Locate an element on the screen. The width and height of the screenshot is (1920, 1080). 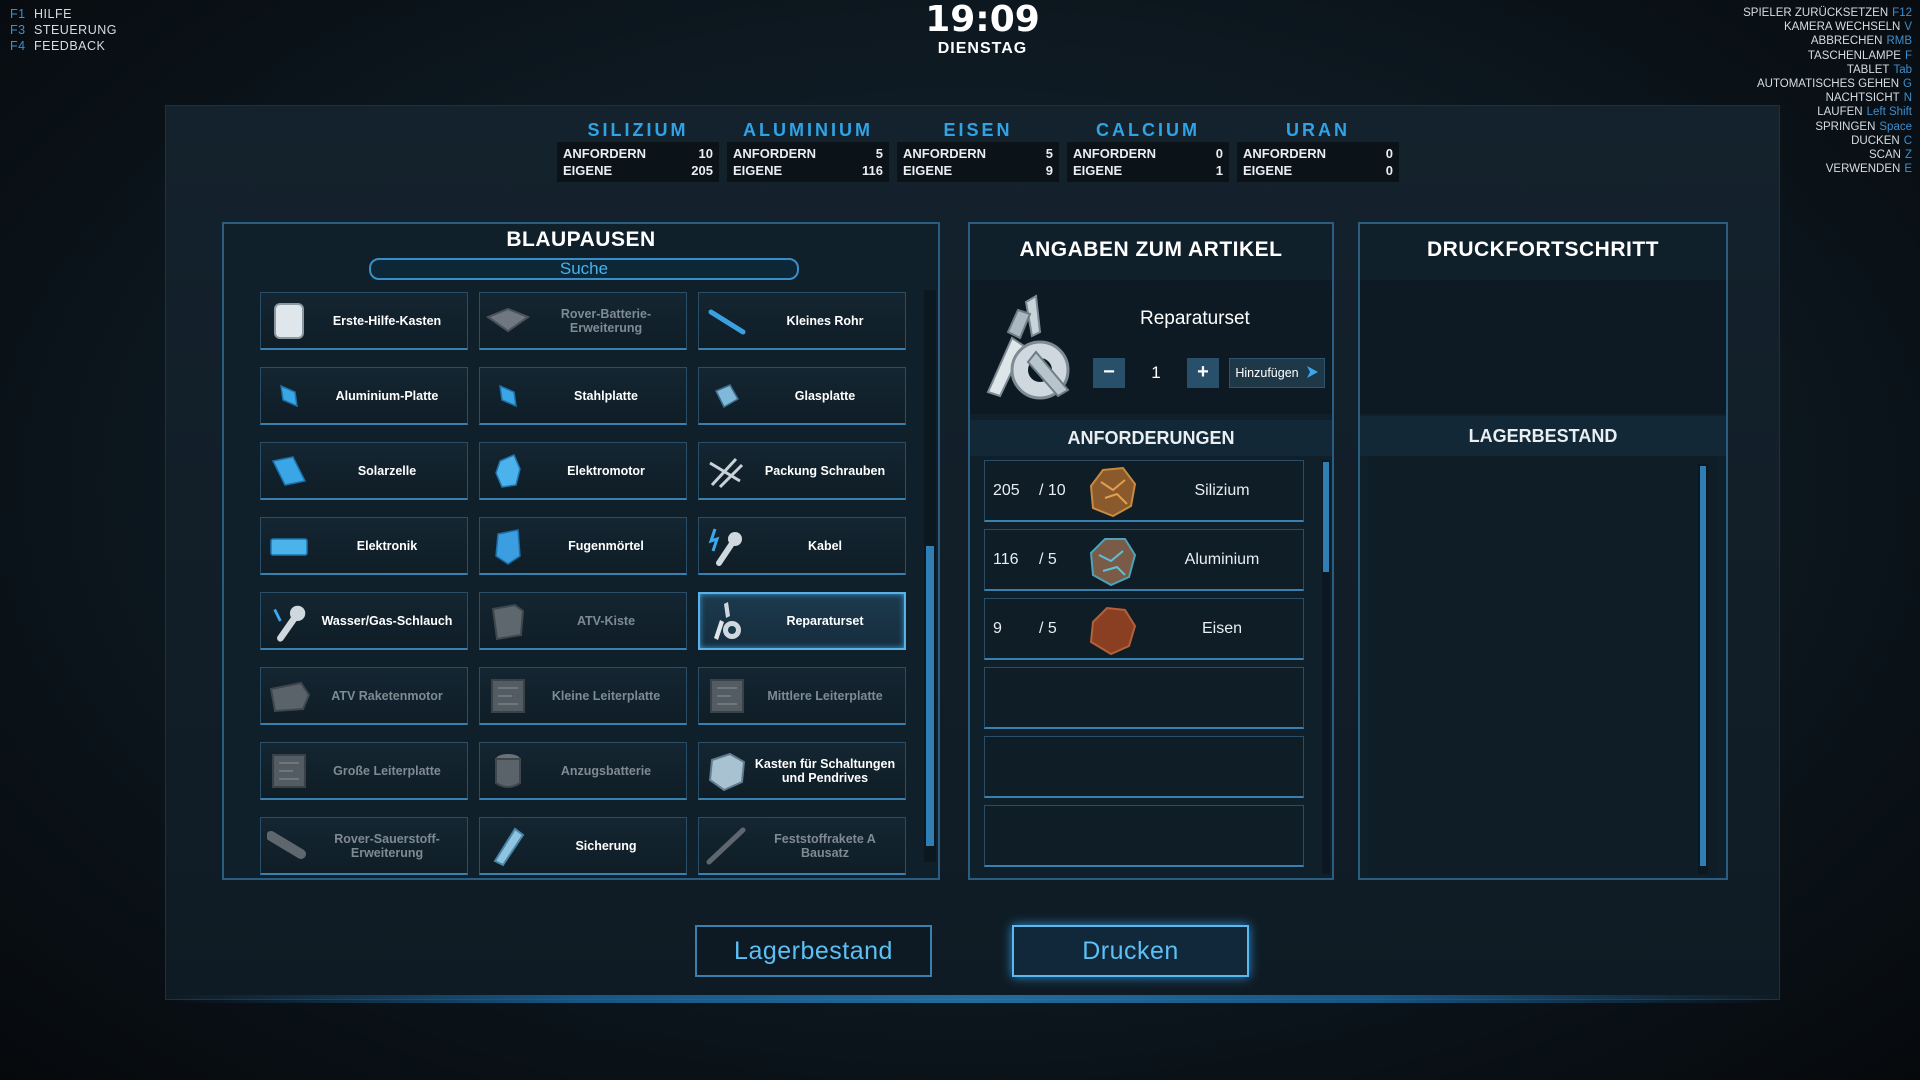
keybind-key: V is located at coordinates (1908, 27).